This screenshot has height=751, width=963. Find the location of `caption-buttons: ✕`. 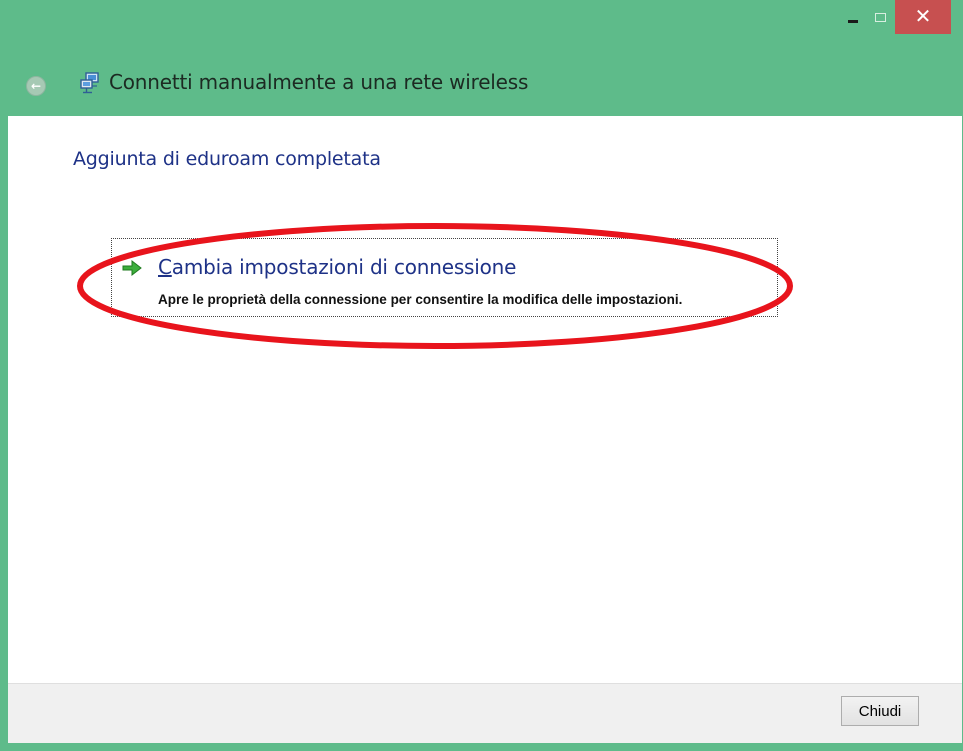

caption-buttons: ✕ is located at coordinates (895, 18).